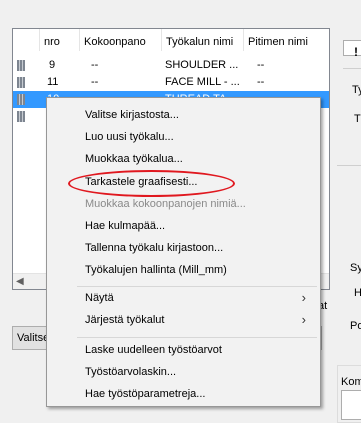  What do you see at coordinates (356, 52) in the screenshot?
I see `right-marker: !` at bounding box center [356, 52].